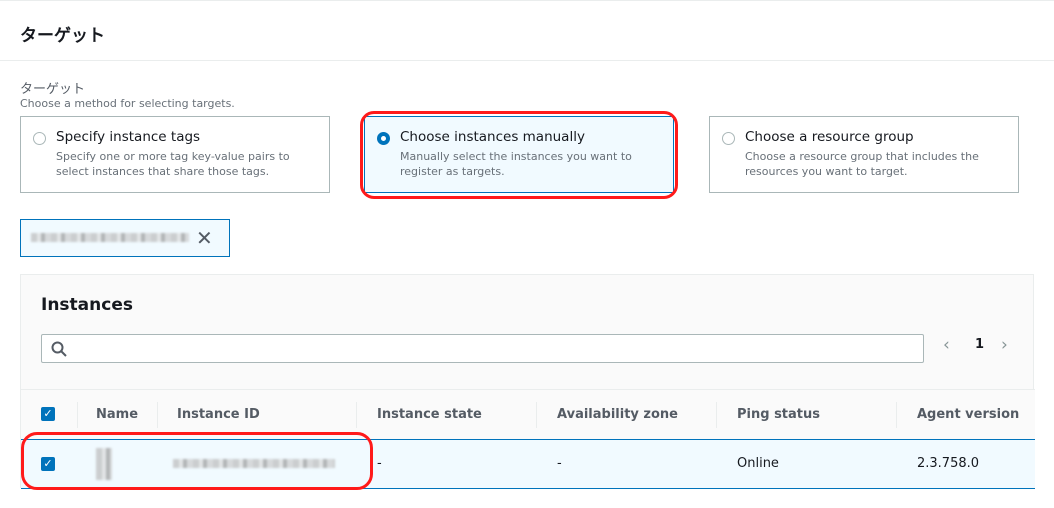 The image size is (1054, 508). I want to click on column-agent-version: Agent version, so click(968, 414).